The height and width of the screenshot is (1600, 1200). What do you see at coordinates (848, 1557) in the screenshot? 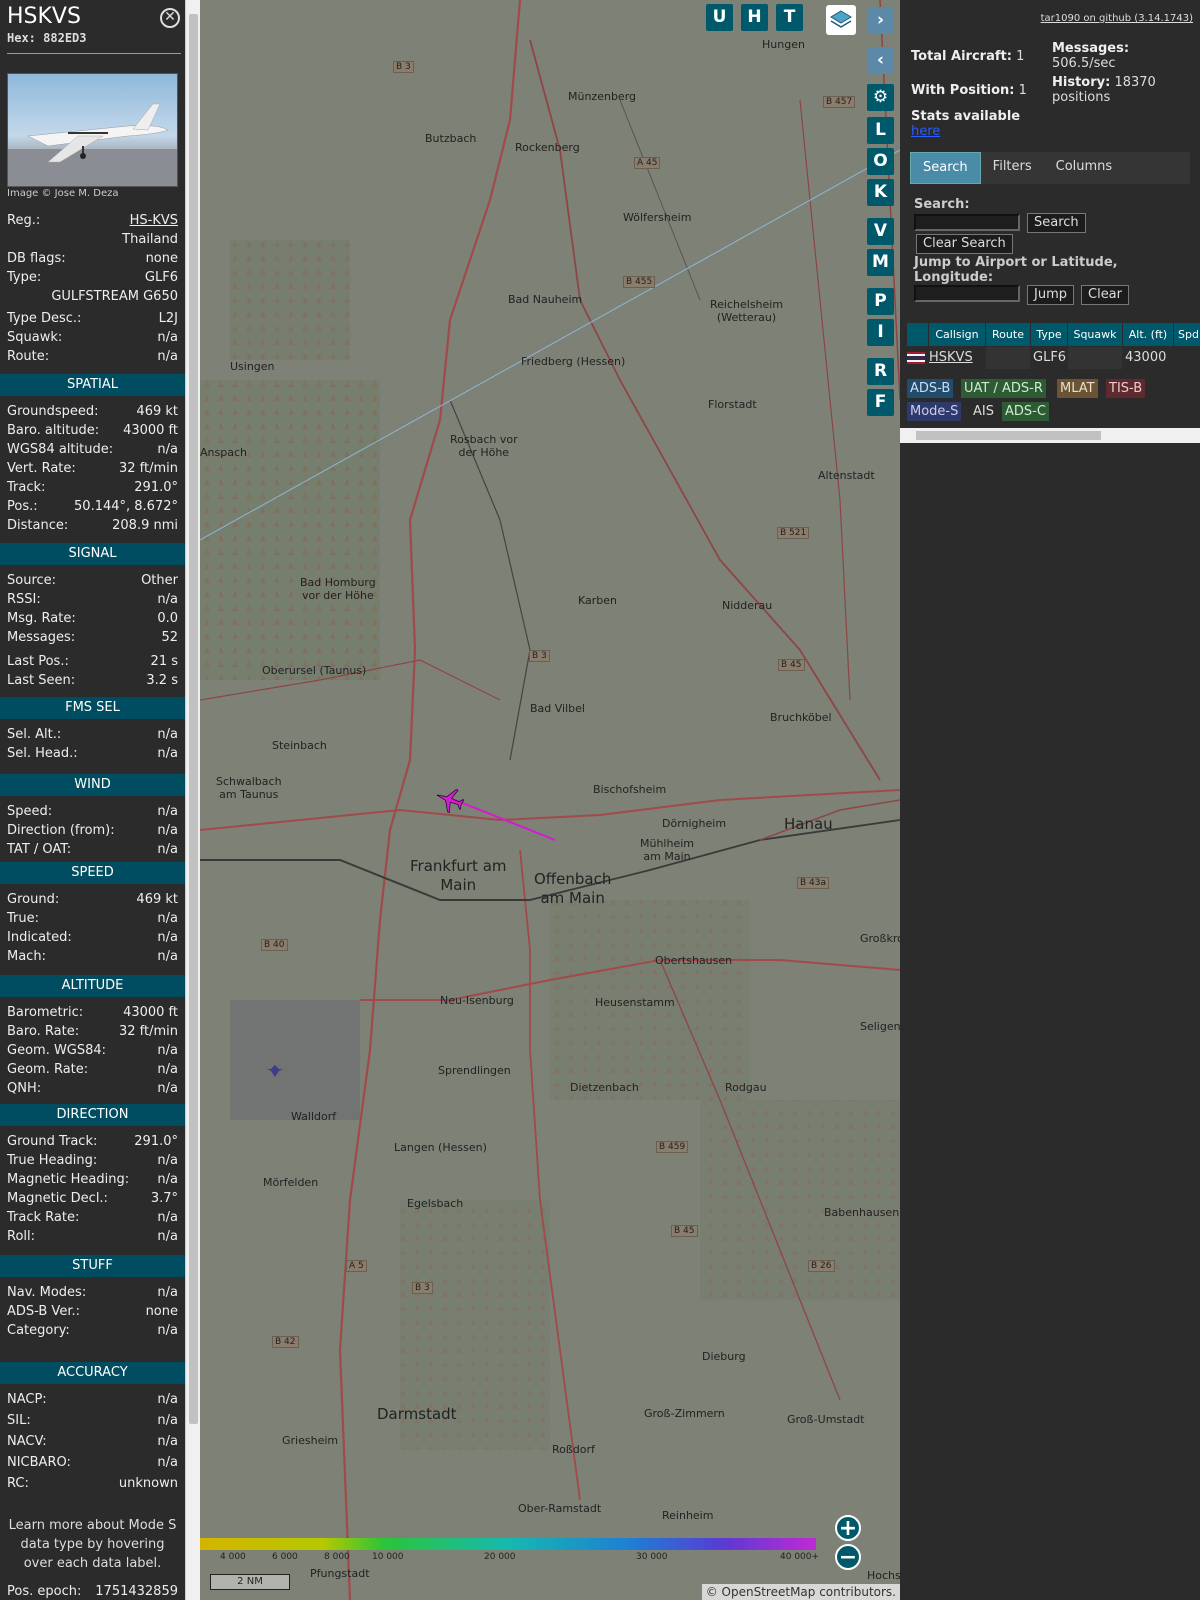
I see `zoom-out-icon: −` at bounding box center [848, 1557].